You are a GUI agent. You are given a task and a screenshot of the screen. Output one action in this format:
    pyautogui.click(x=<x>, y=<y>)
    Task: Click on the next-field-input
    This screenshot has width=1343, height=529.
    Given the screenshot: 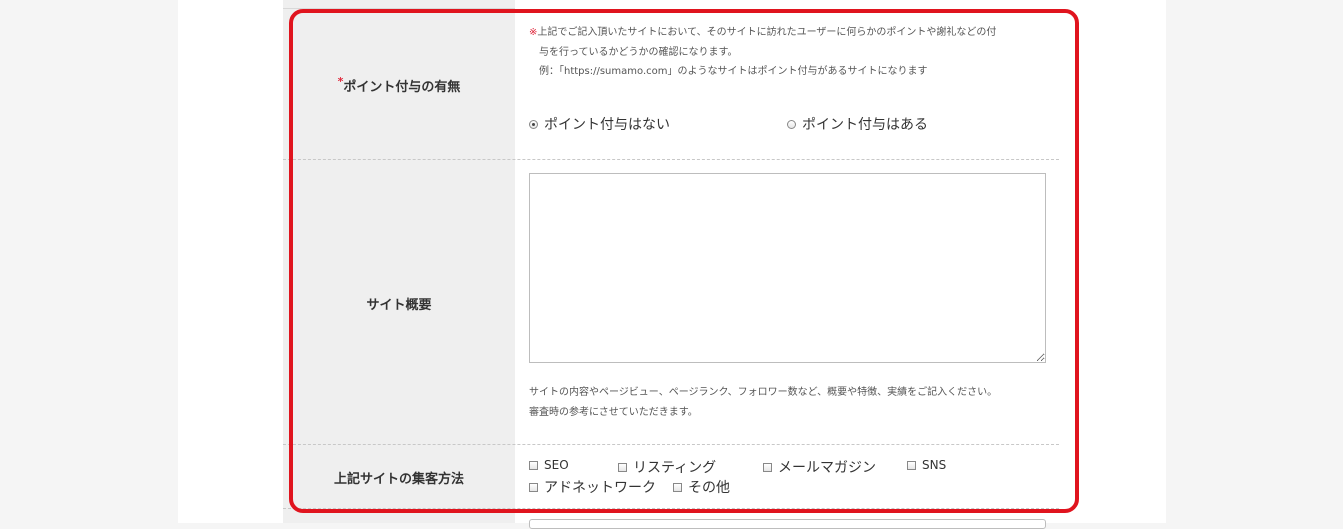 What is the action you would take?
    pyautogui.click(x=787, y=524)
    